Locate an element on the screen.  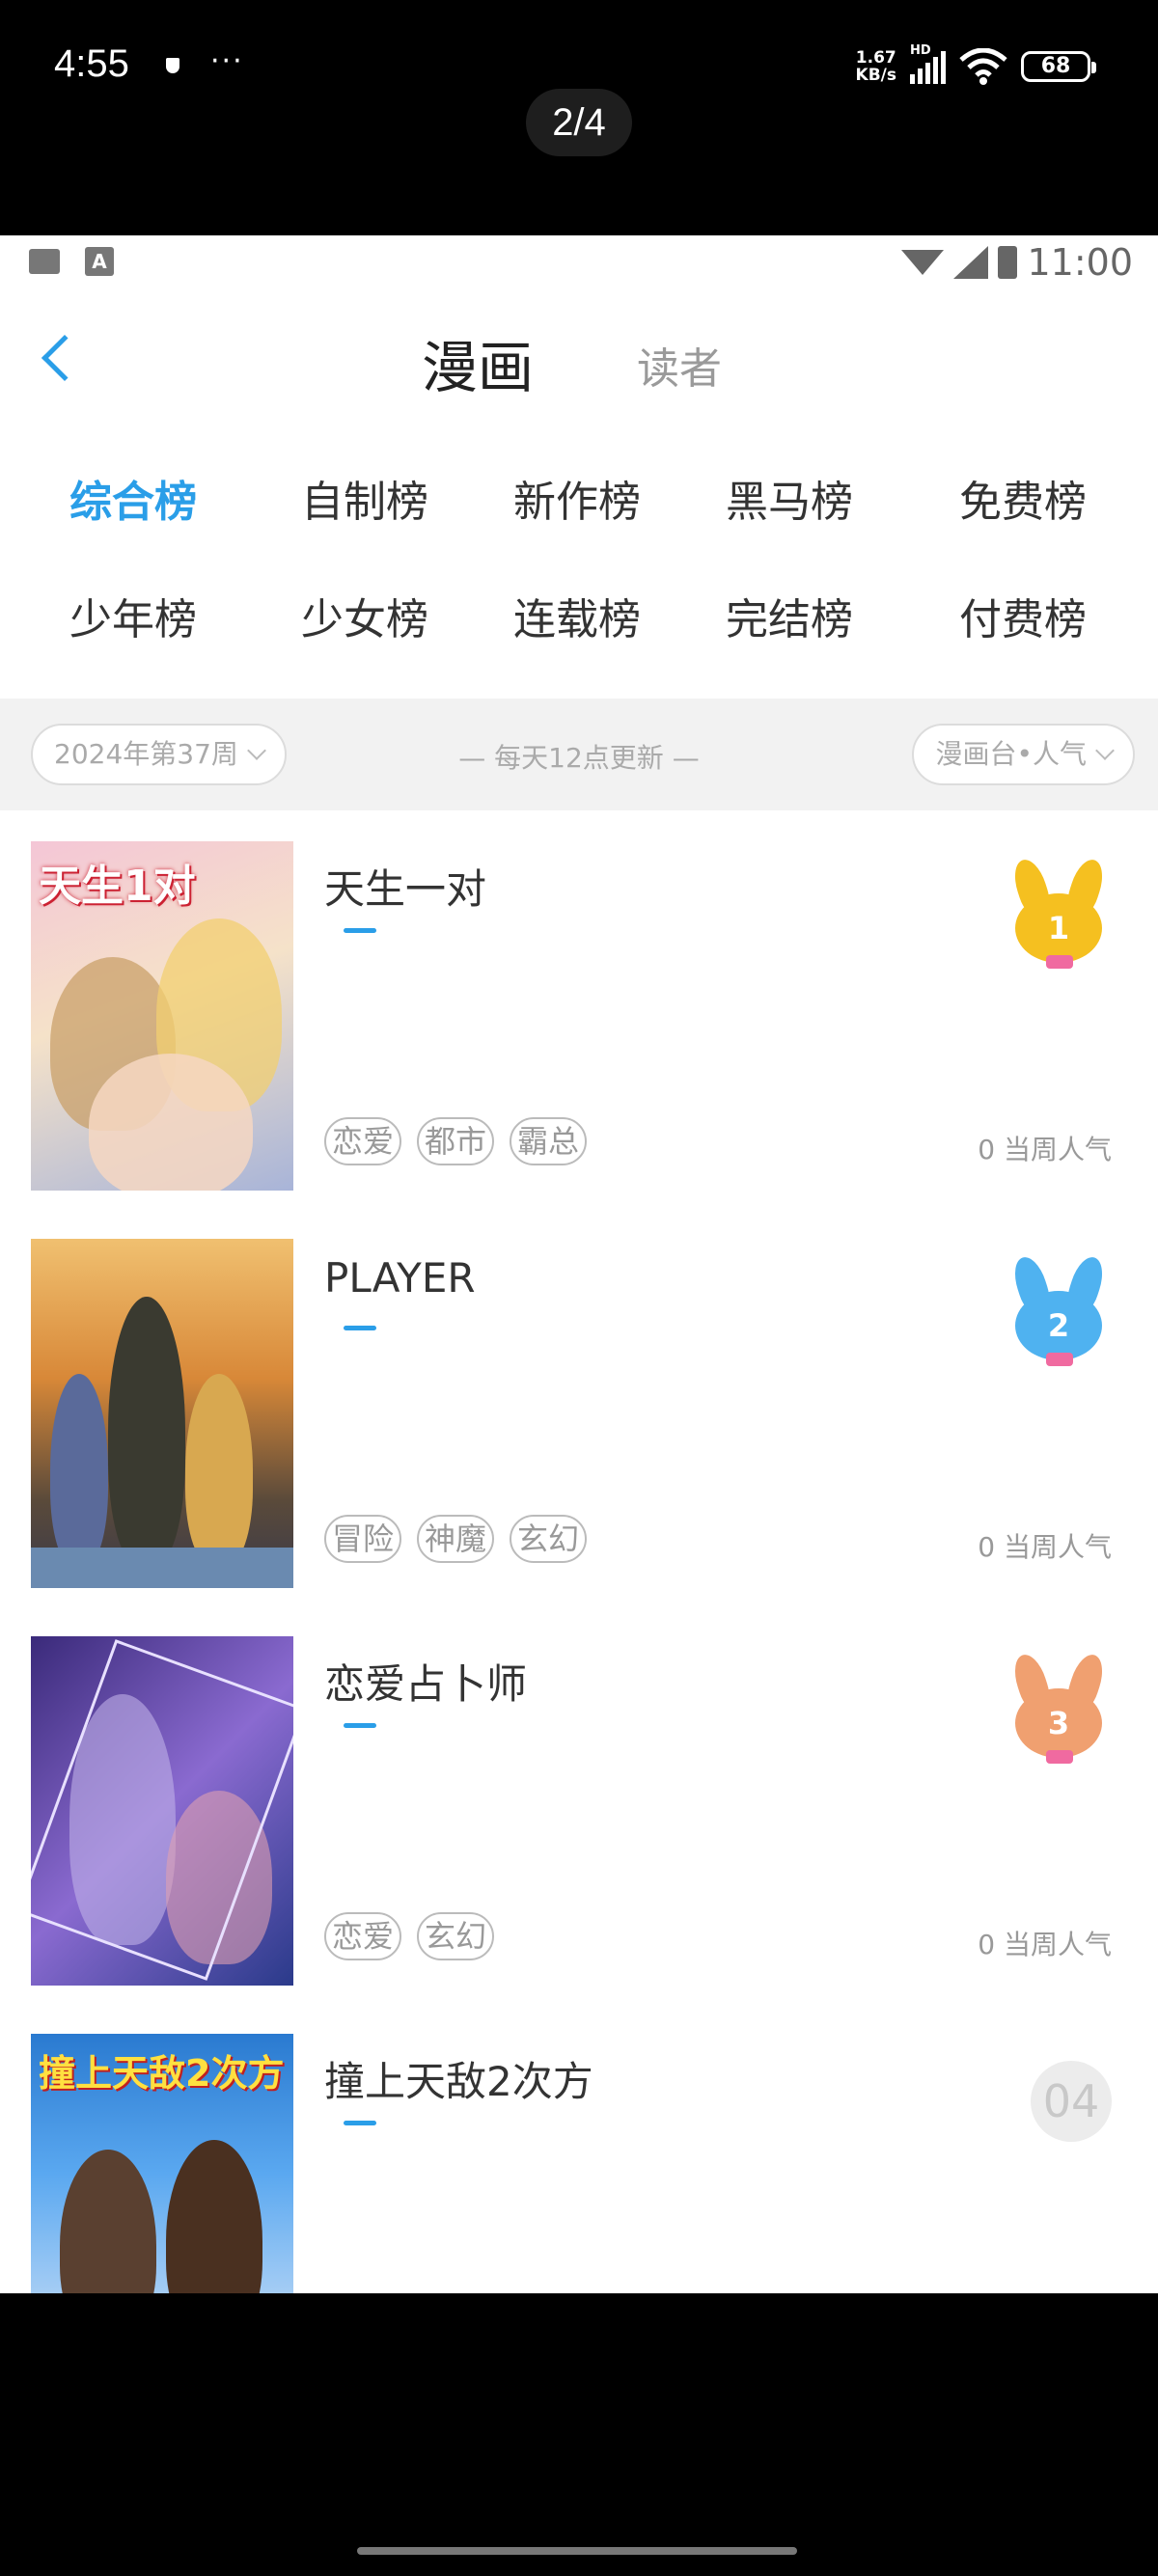
inner-status-right: 11:00 is located at coordinates (1017, 263).